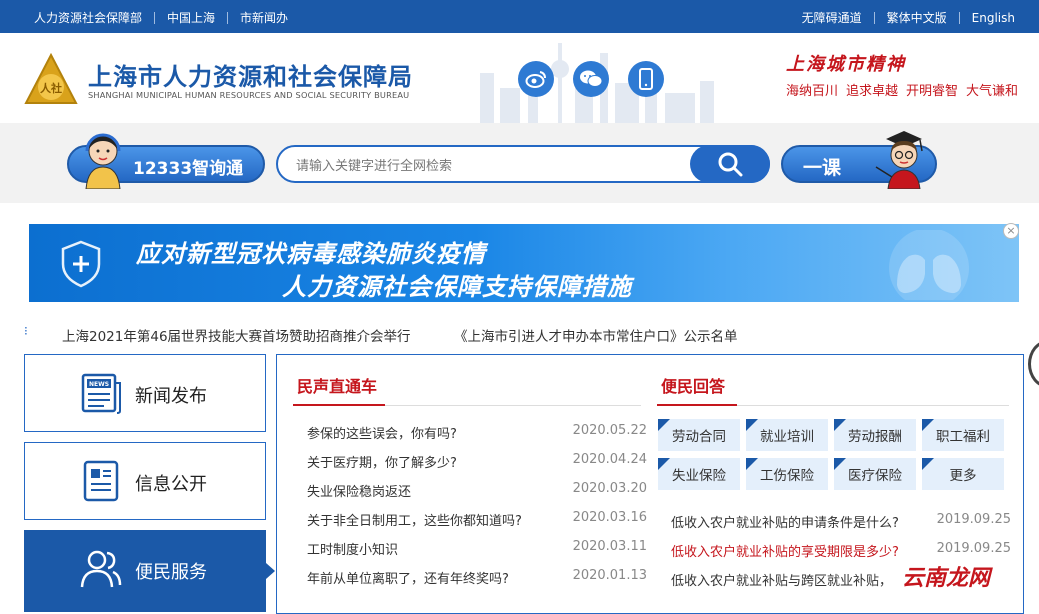  I want to click on spirit-item: 大气谦和, so click(992, 91).